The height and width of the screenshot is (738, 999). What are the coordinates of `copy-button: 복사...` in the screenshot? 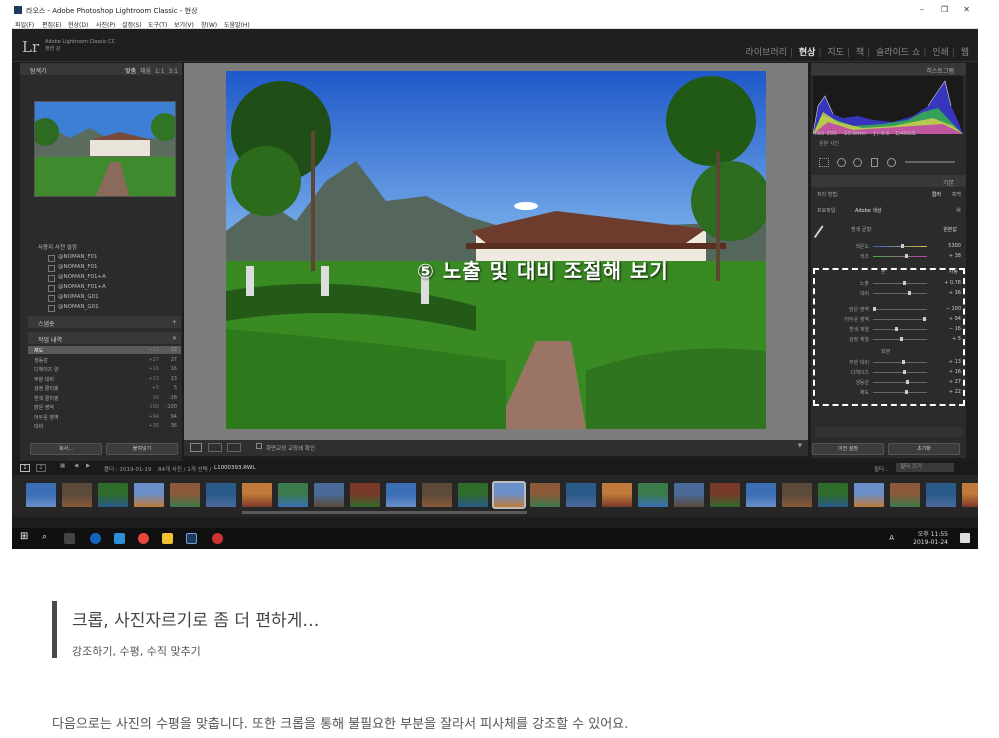 It's located at (66, 449).